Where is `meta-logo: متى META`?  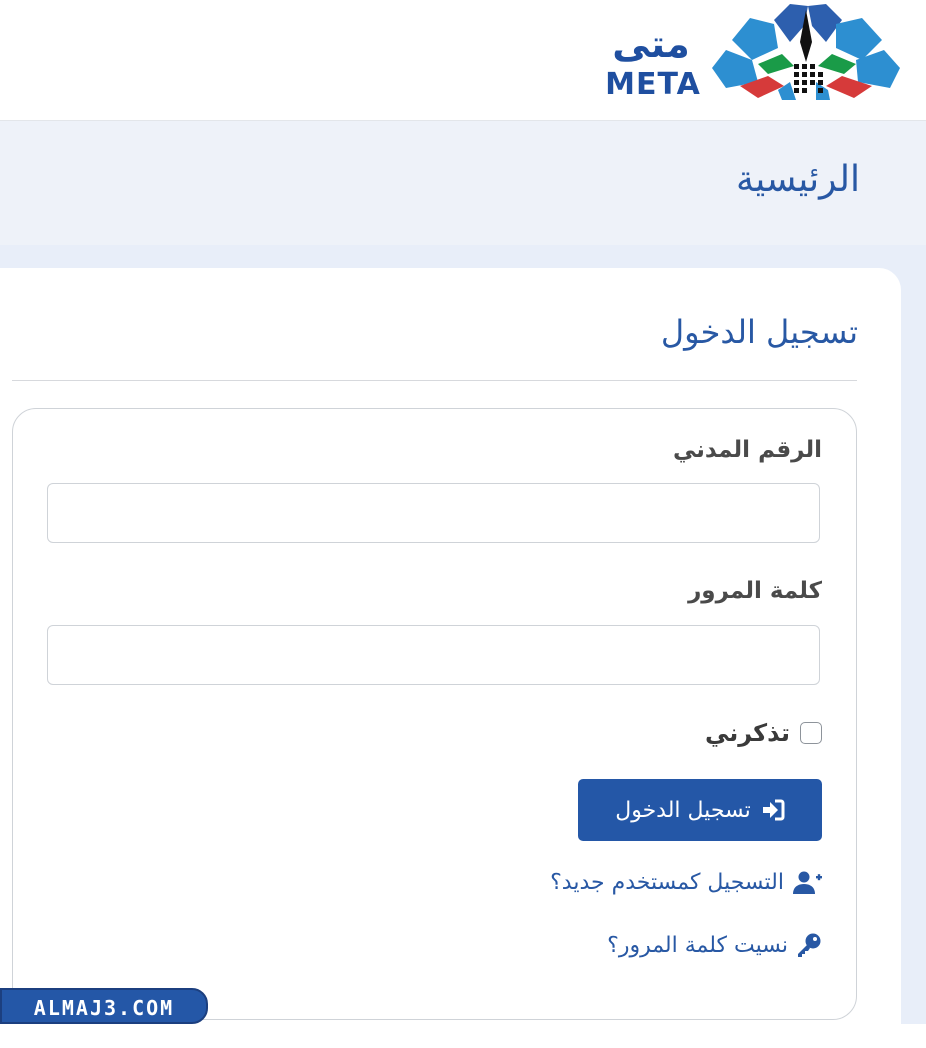 meta-logo: متى META is located at coordinates (747, 54).